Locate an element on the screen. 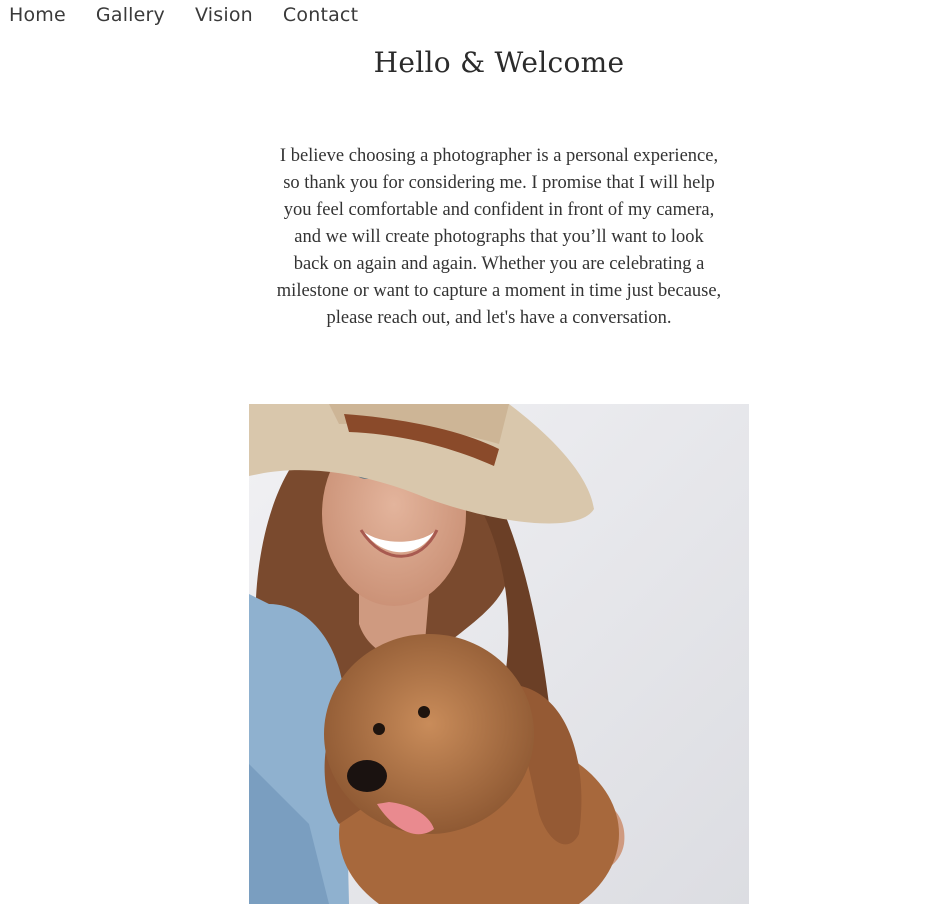  nav-home-link: Home is located at coordinates (37, 15).